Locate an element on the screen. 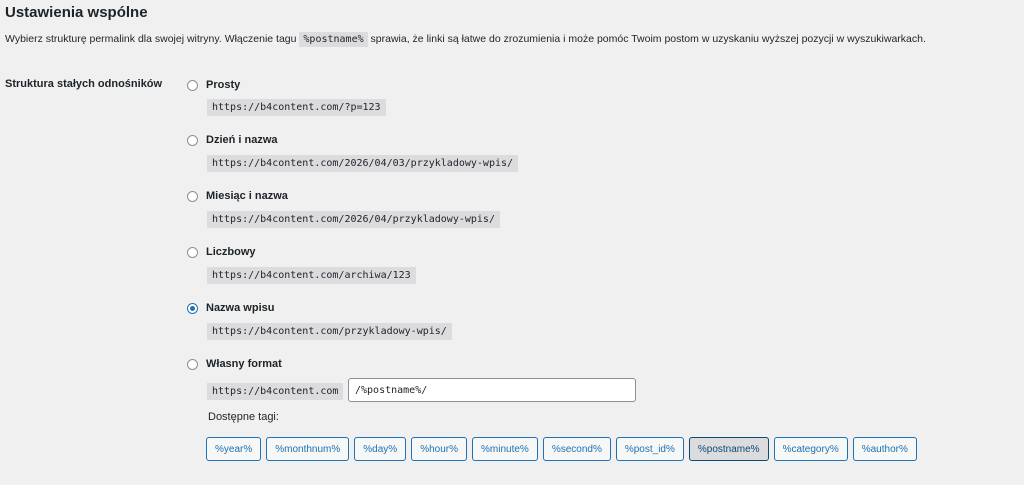  example-plain: https://b4content.com/?p=123 is located at coordinates (296, 107).